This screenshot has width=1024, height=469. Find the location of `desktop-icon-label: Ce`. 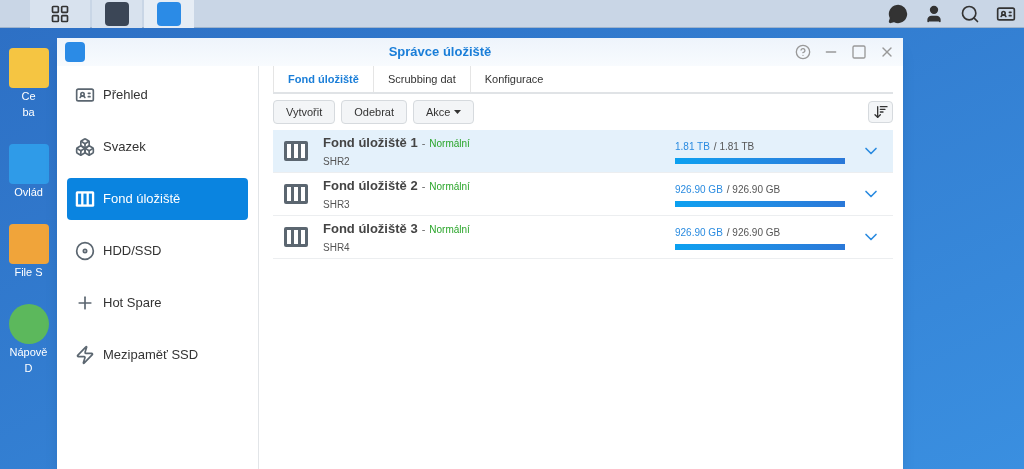

desktop-icon-label: Ce is located at coordinates (28, 96).